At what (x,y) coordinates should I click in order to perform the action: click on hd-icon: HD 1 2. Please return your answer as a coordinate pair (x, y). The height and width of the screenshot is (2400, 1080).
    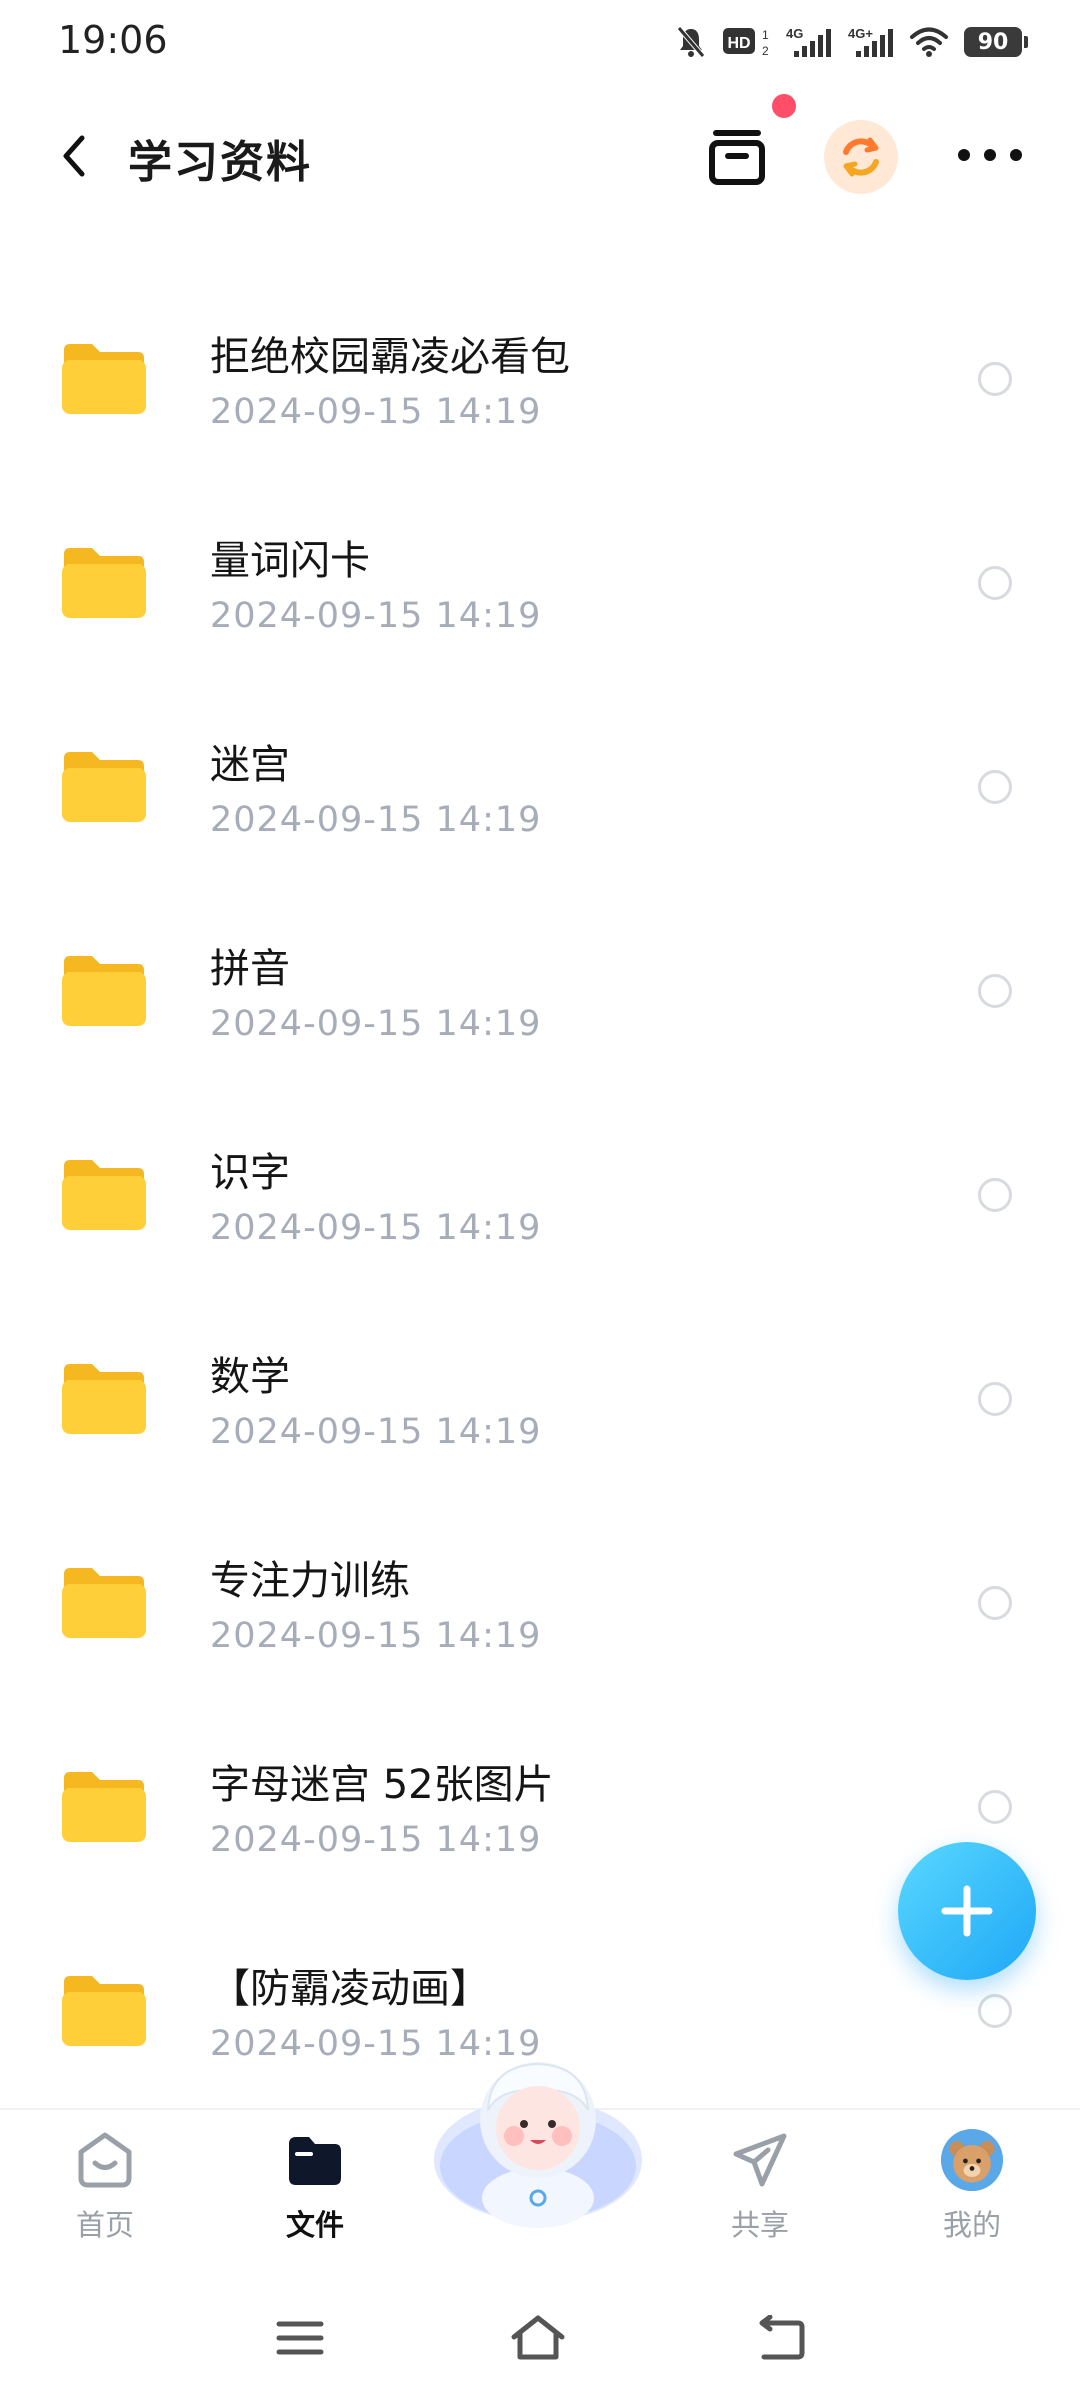
    Looking at the image, I should click on (746, 43).